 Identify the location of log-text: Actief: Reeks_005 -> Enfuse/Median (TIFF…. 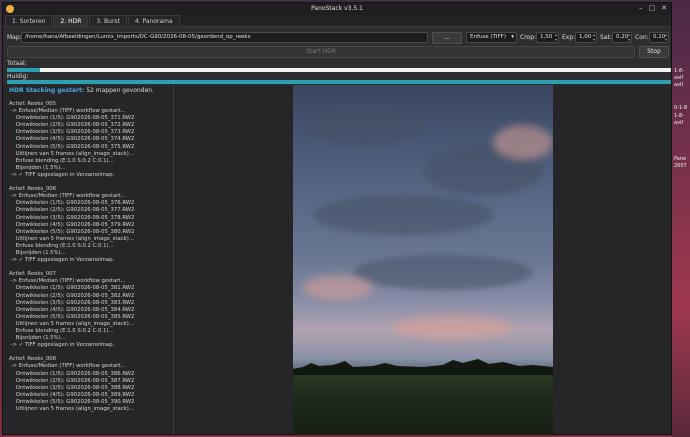
(72, 257).